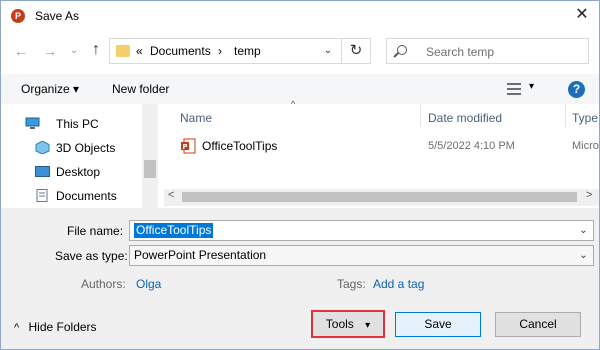 This screenshot has width=600, height=350. I want to click on close-button: ✕, so click(582, 15).